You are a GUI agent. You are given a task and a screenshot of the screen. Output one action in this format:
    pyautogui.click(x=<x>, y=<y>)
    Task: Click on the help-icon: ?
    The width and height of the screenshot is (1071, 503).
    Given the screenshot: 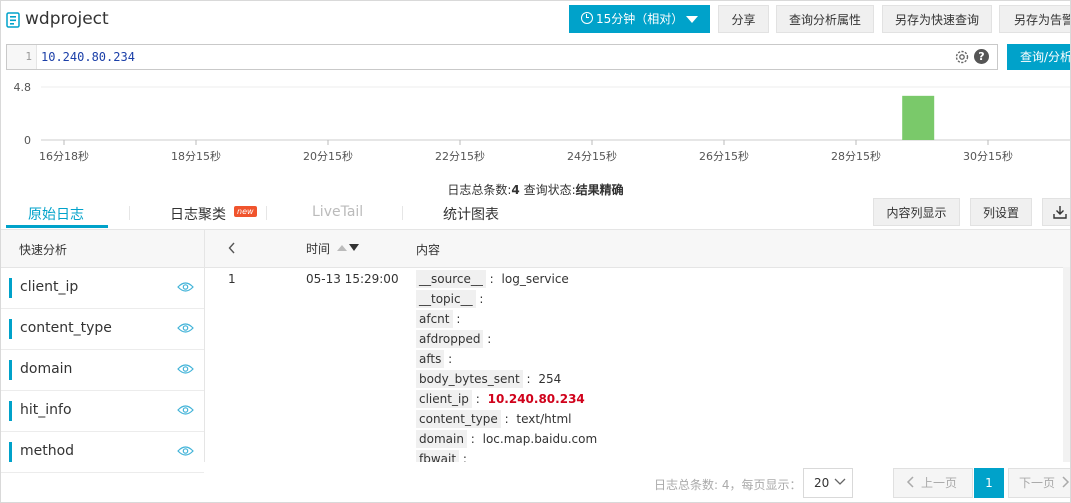 What is the action you would take?
    pyautogui.click(x=981, y=56)
    